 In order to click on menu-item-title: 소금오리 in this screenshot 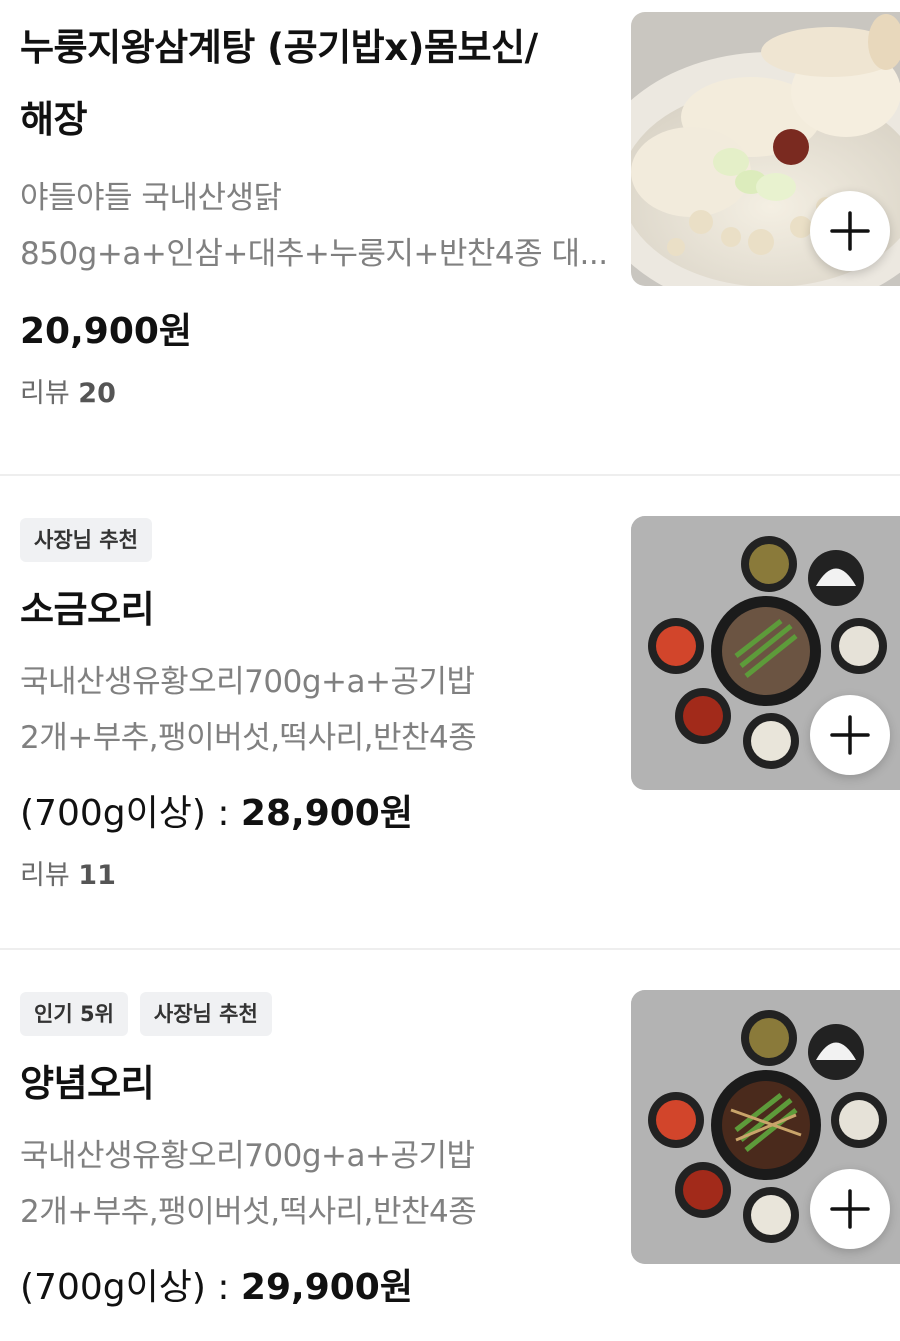, I will do `click(315, 610)`.